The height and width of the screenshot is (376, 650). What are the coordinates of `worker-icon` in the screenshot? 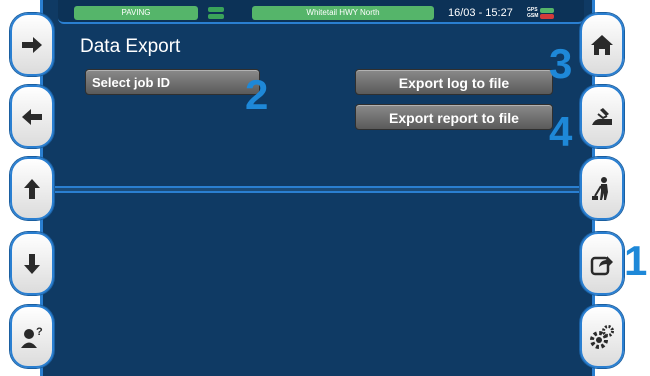 It's located at (600, 188).